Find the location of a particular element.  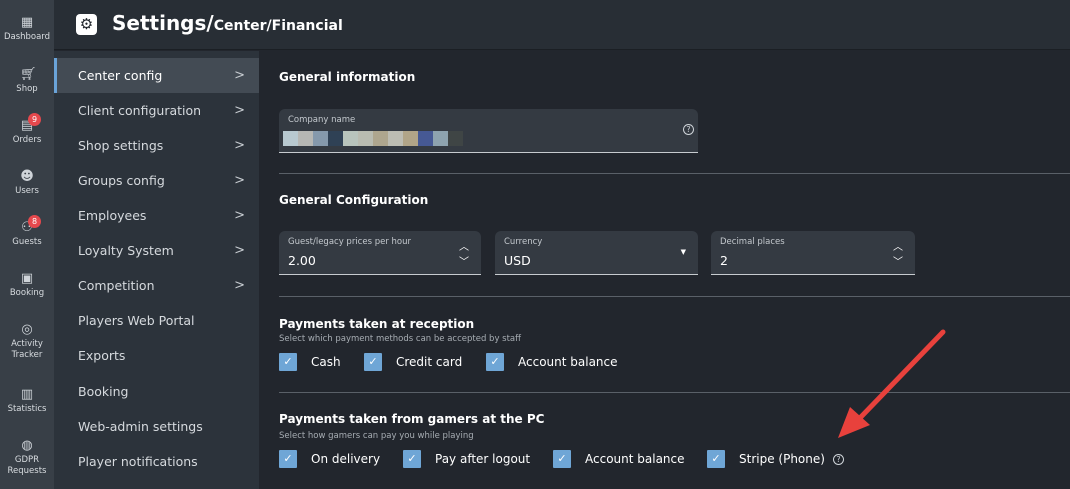

submenu-booking: Booking is located at coordinates (156, 391).